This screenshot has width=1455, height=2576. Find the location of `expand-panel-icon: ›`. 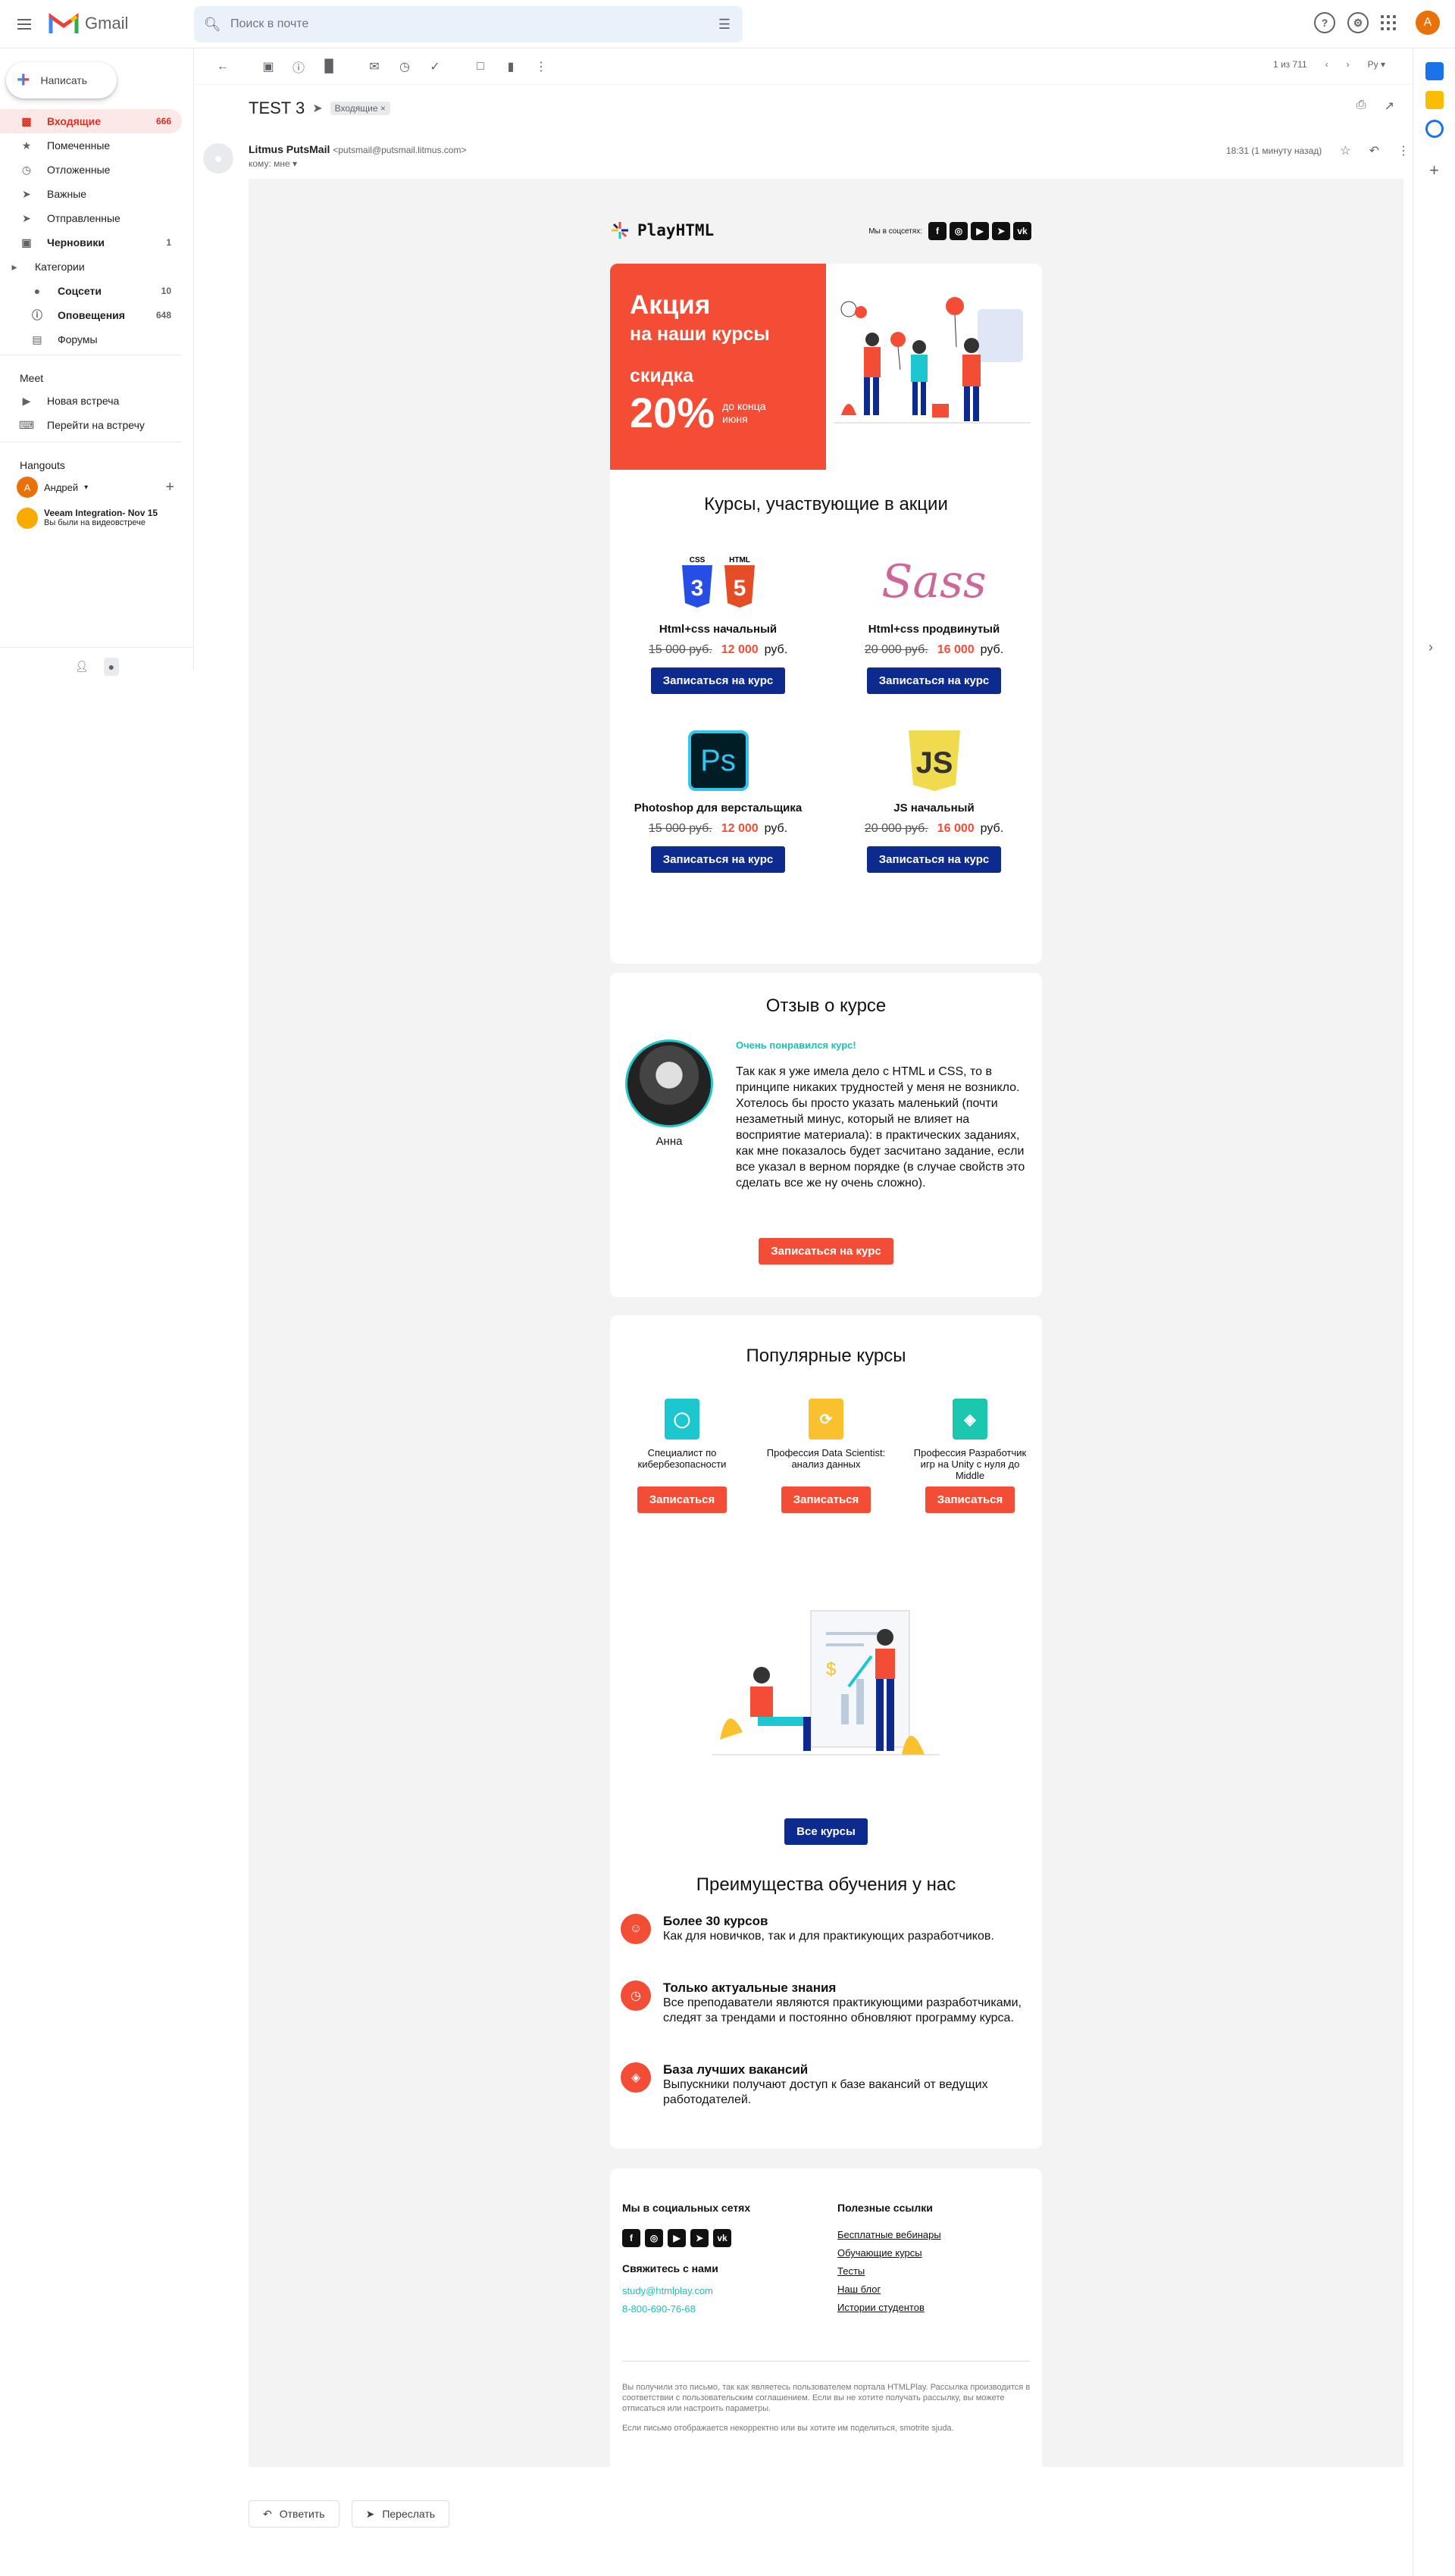

expand-panel-icon: › is located at coordinates (1430, 647).